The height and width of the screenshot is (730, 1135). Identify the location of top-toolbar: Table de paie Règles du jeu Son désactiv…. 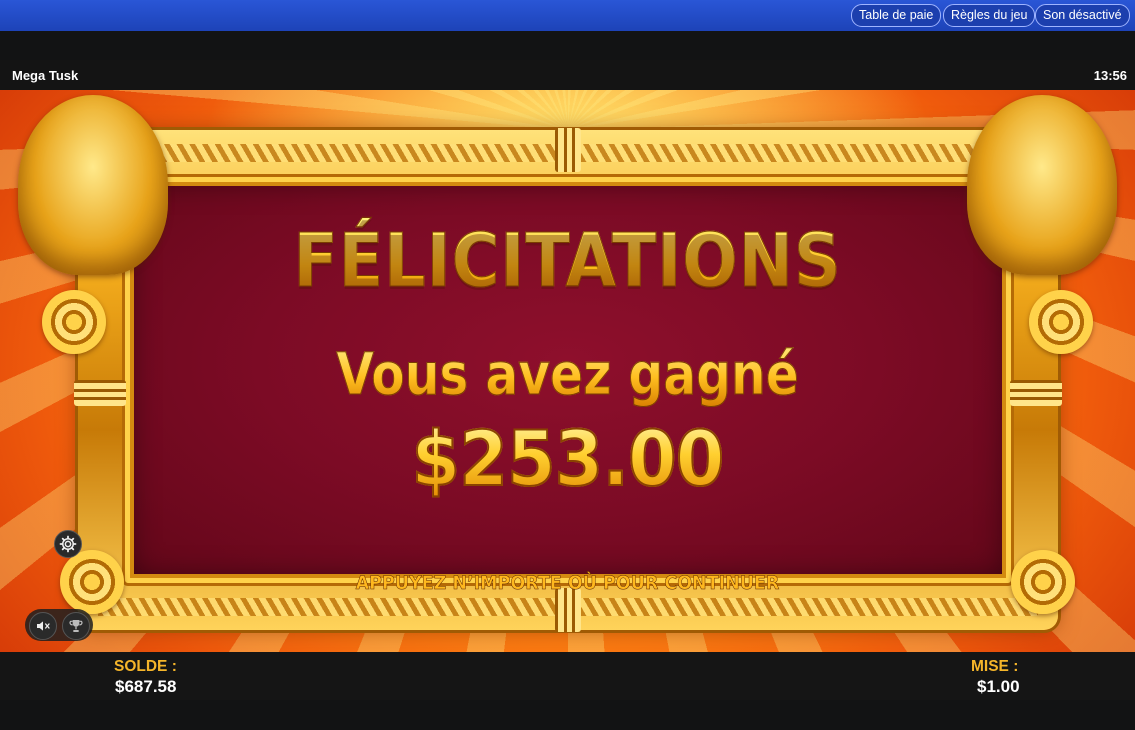
(567, 15).